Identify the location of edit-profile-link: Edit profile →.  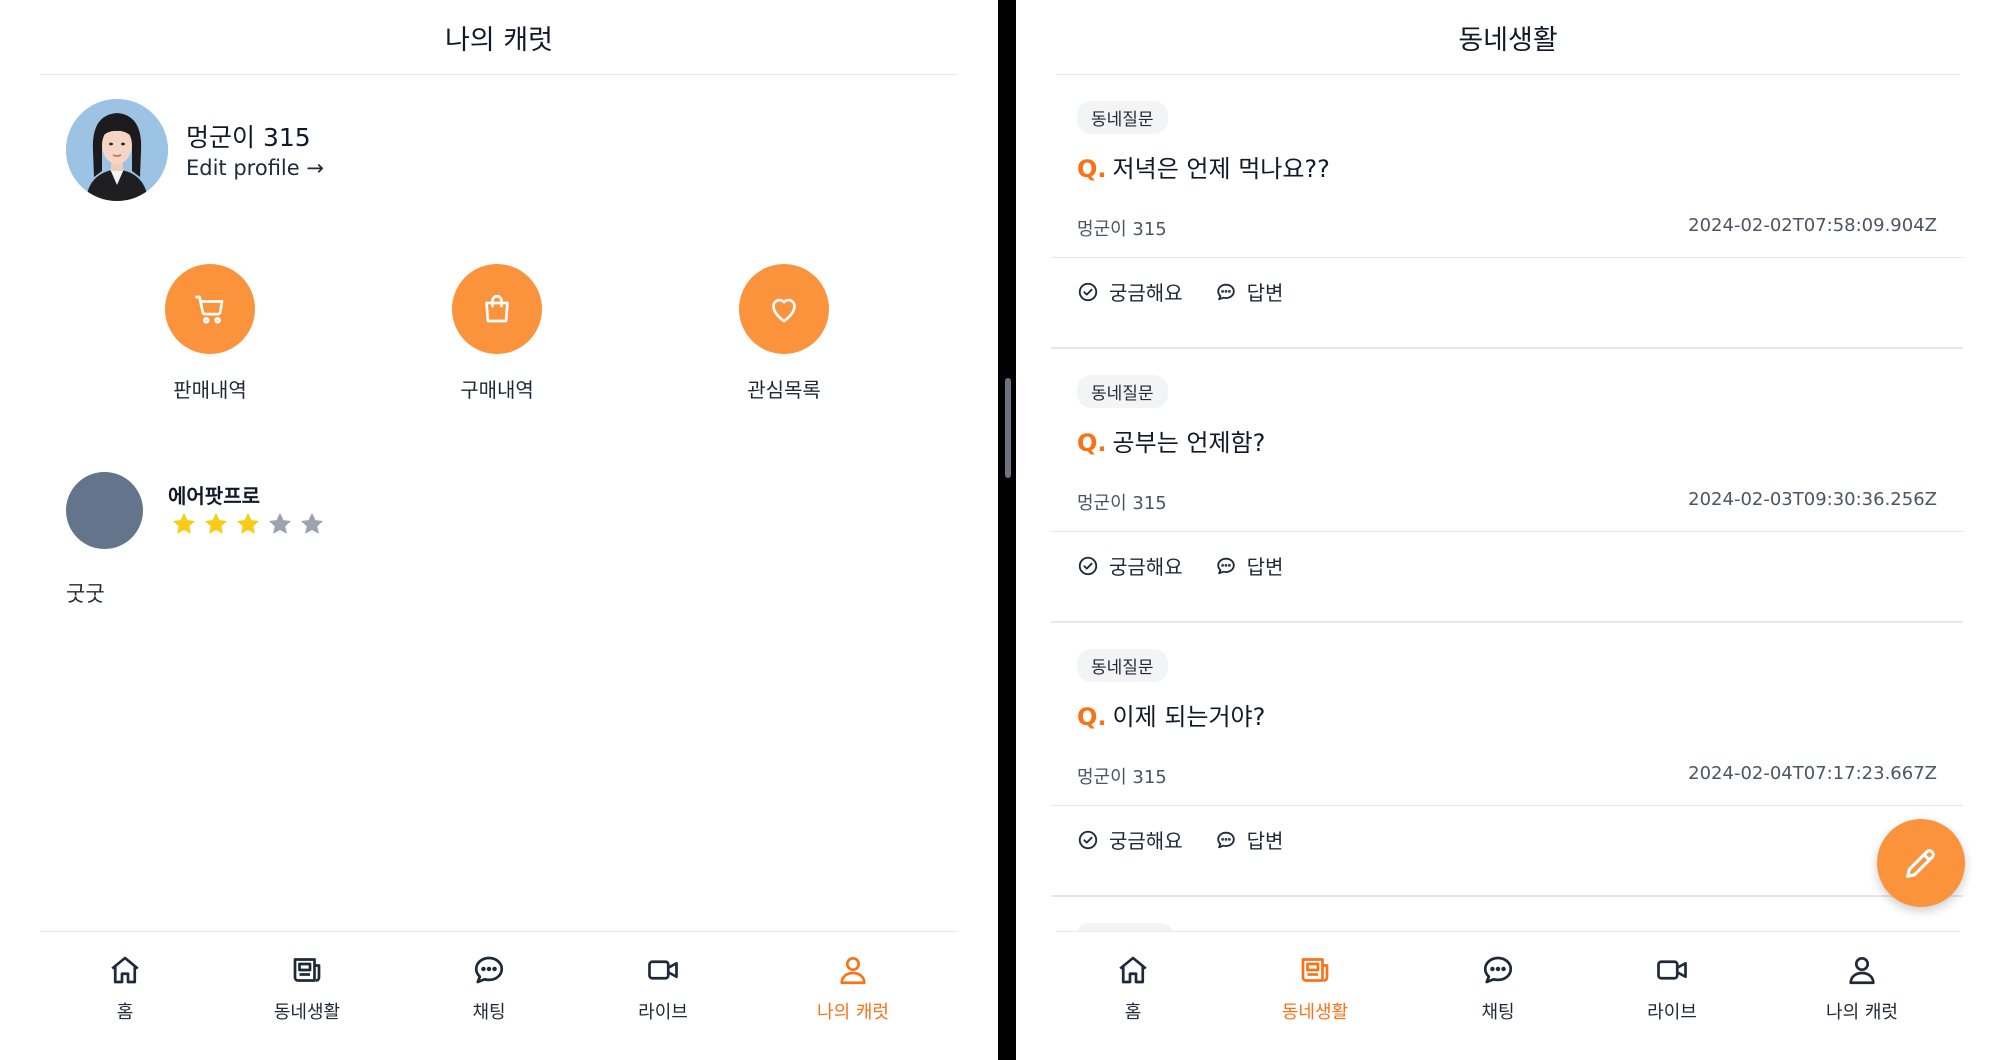
(255, 168).